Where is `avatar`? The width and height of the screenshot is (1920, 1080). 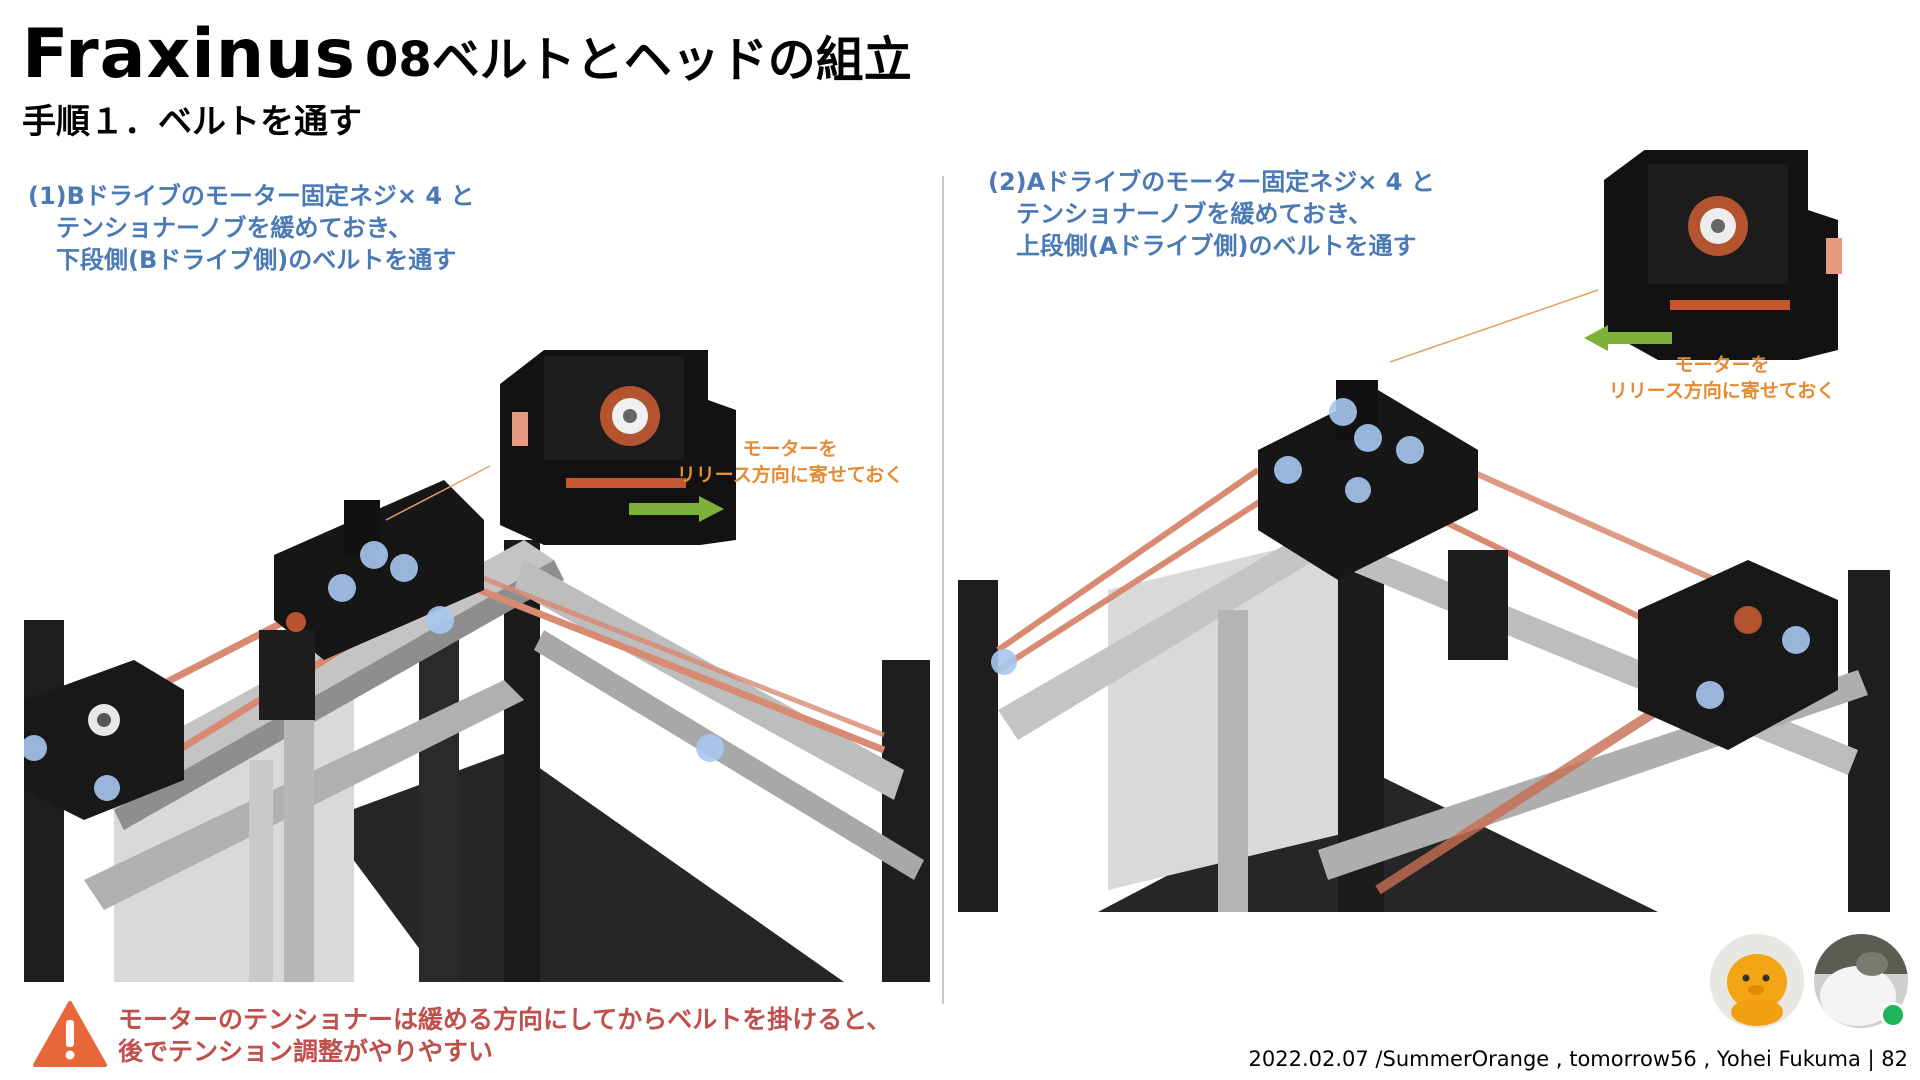
avatar is located at coordinates (1757, 981).